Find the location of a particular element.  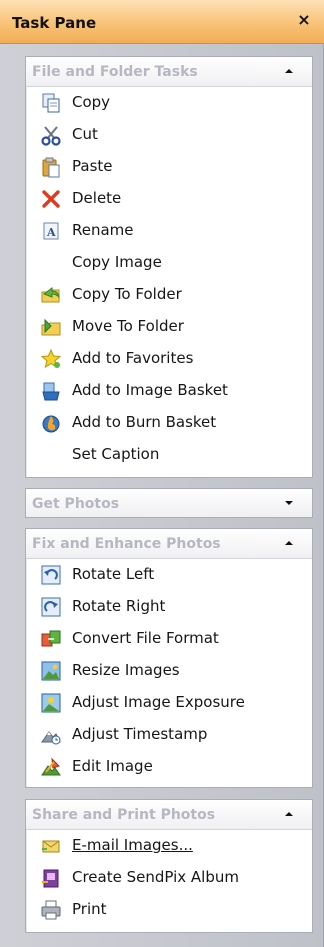

task-item-label: Add to Image Basket is located at coordinates (150, 390).